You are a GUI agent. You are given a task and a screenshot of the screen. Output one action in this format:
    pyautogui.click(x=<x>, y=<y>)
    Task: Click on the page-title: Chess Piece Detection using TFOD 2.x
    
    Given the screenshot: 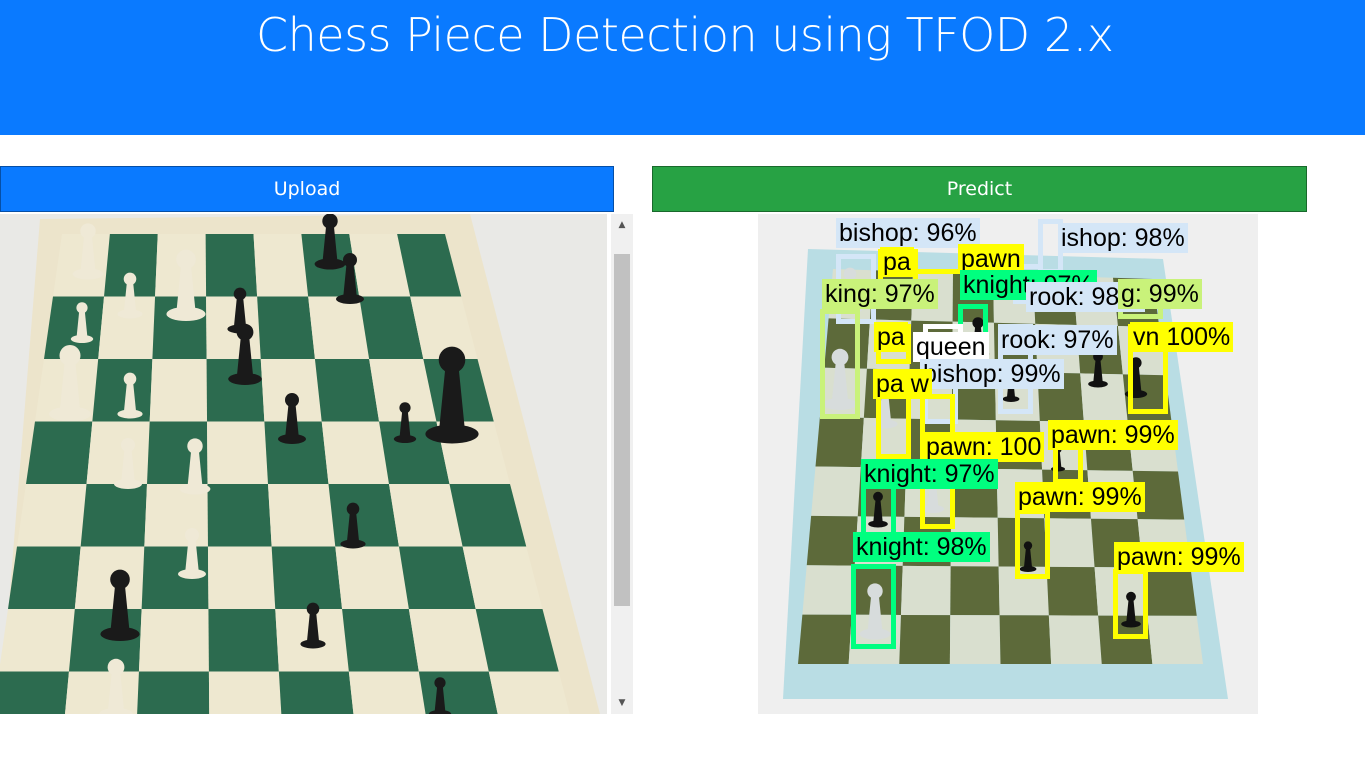 What is the action you would take?
    pyautogui.click(x=685, y=35)
    